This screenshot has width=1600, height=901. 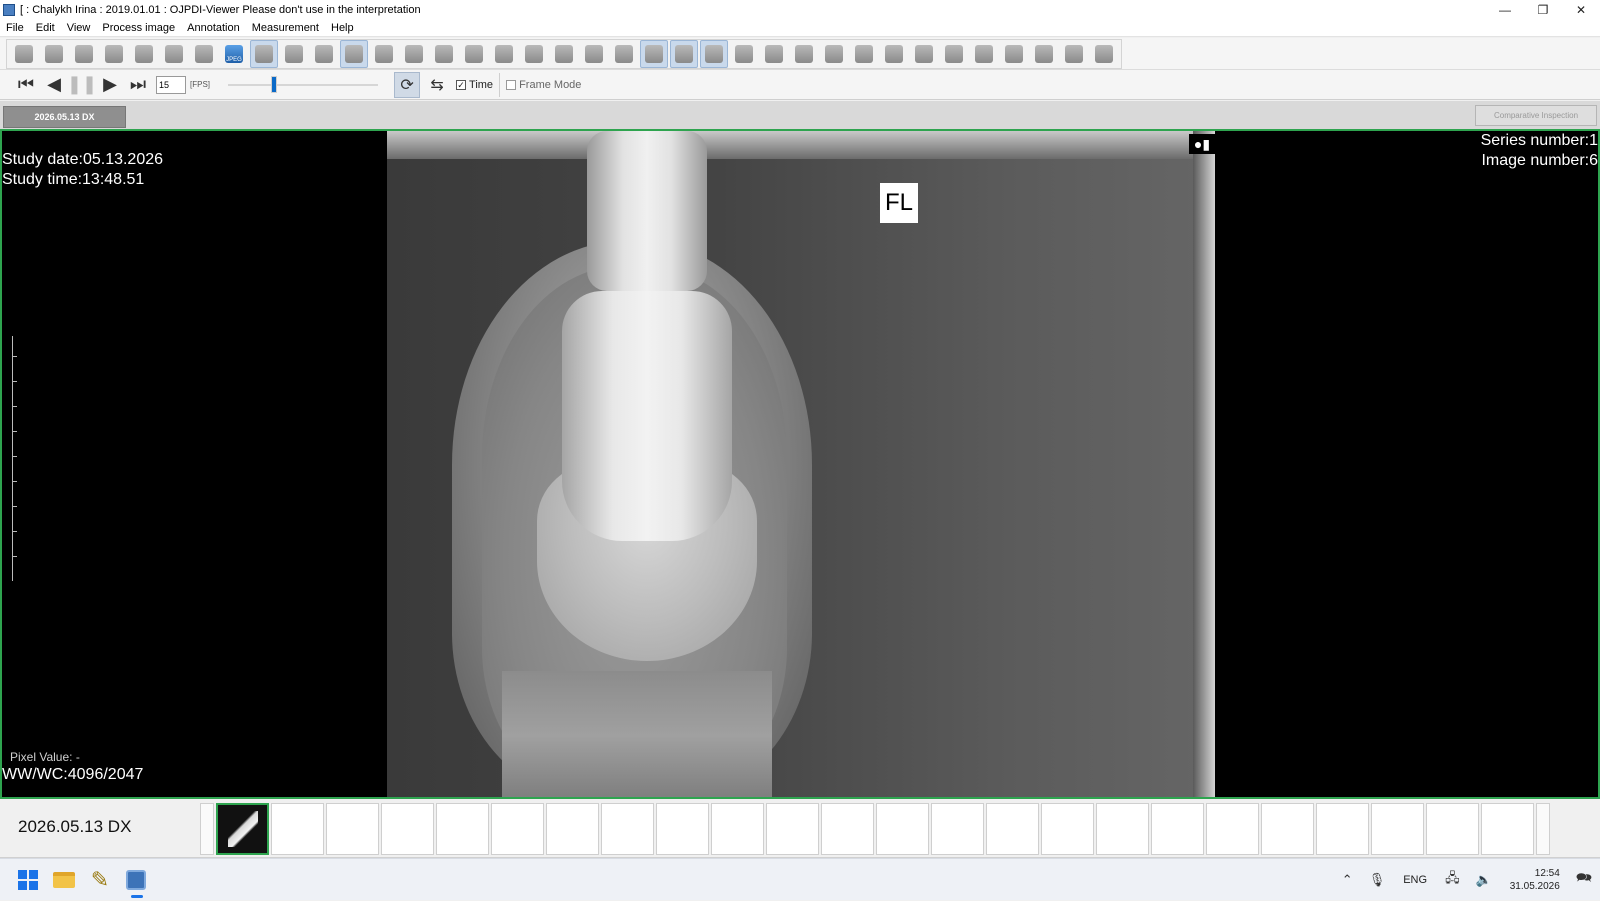 What do you see at coordinates (564, 54) in the screenshot?
I see `pan-icon` at bounding box center [564, 54].